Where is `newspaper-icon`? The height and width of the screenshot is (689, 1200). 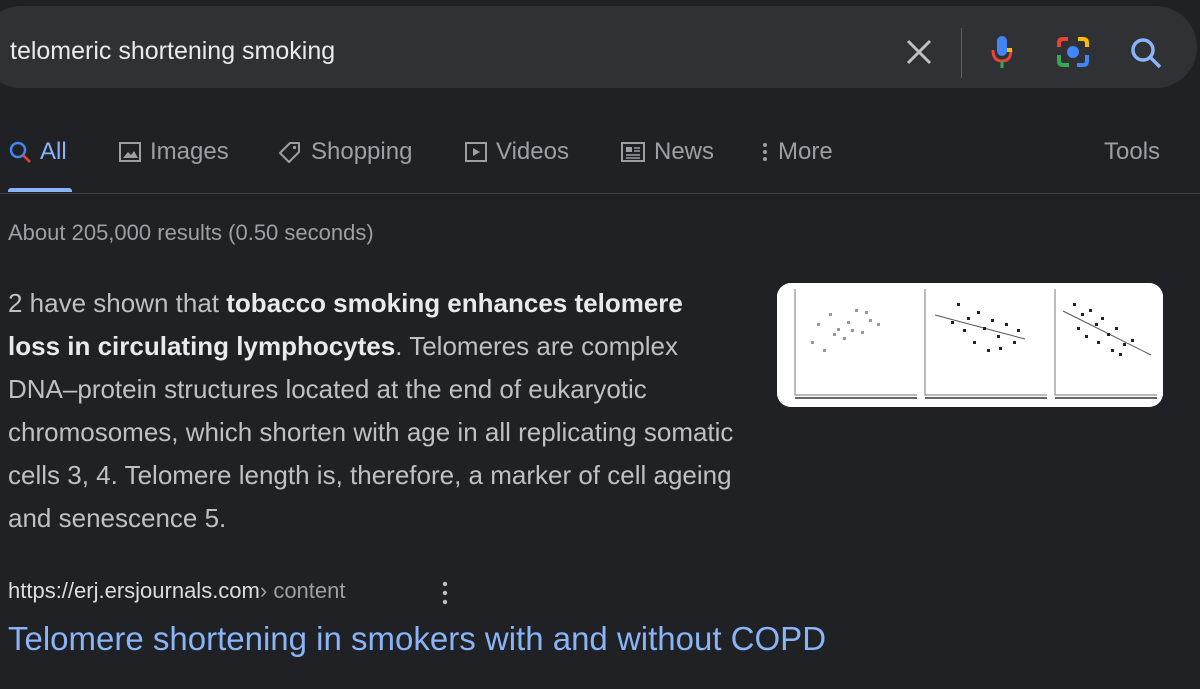
newspaper-icon is located at coordinates (633, 152).